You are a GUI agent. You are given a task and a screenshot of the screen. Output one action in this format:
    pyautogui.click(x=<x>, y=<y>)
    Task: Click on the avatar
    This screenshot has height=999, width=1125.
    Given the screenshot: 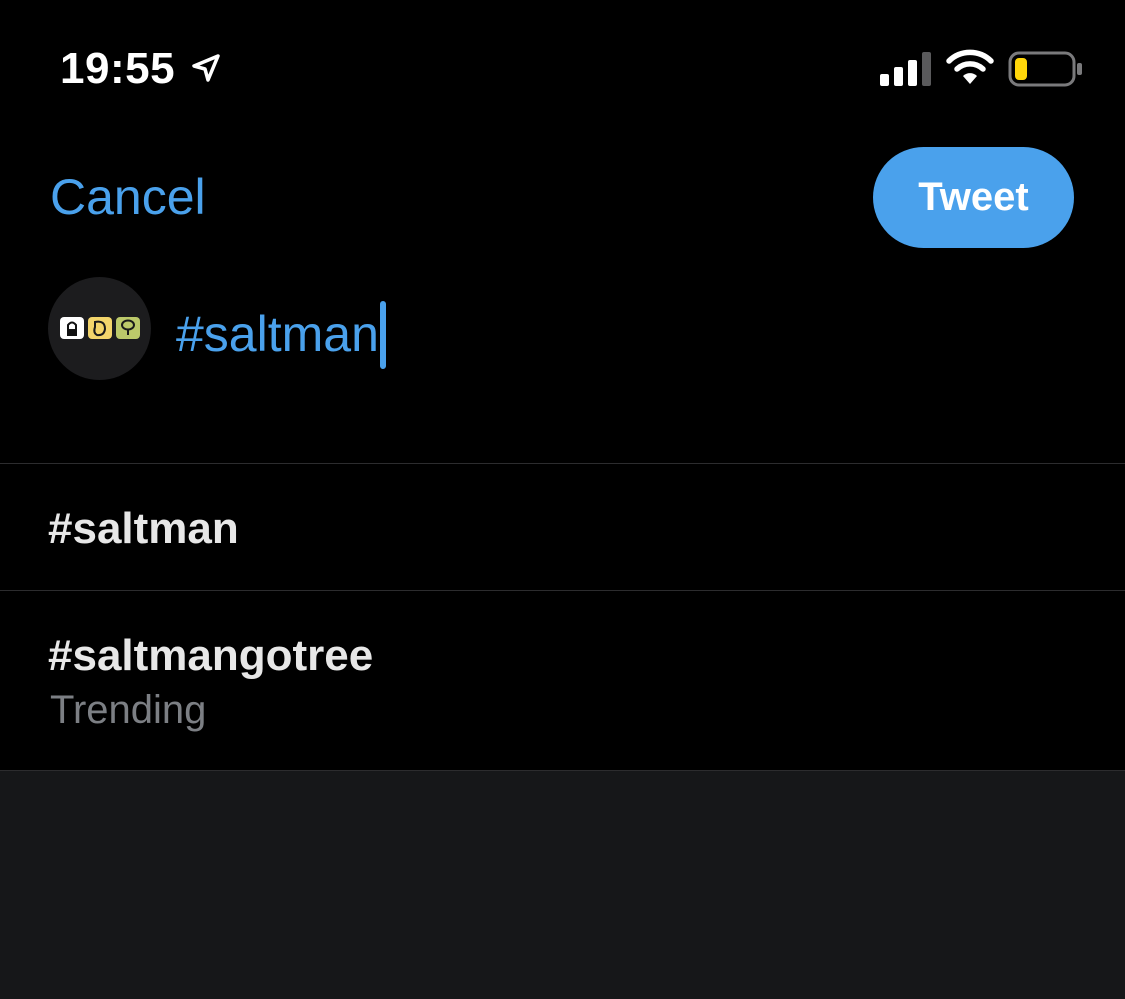 What is the action you would take?
    pyautogui.click(x=99, y=328)
    